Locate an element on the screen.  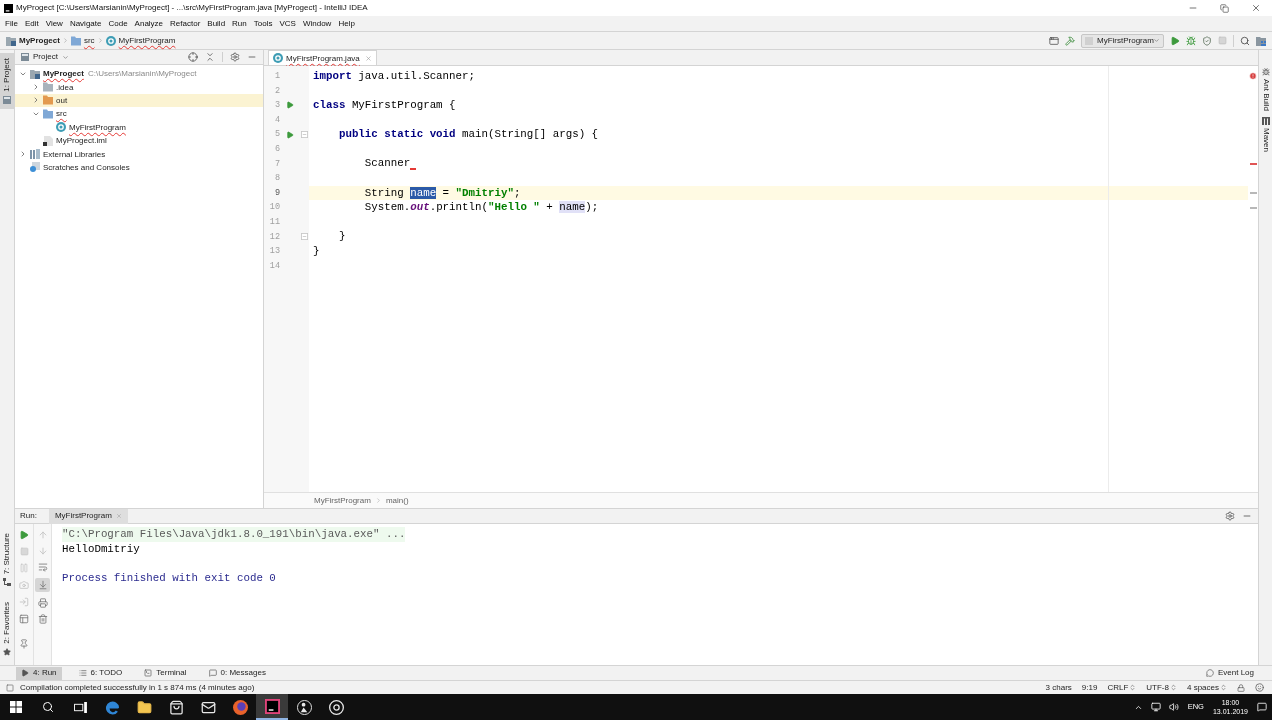
browser-icon is located at coordinates (112, 707).